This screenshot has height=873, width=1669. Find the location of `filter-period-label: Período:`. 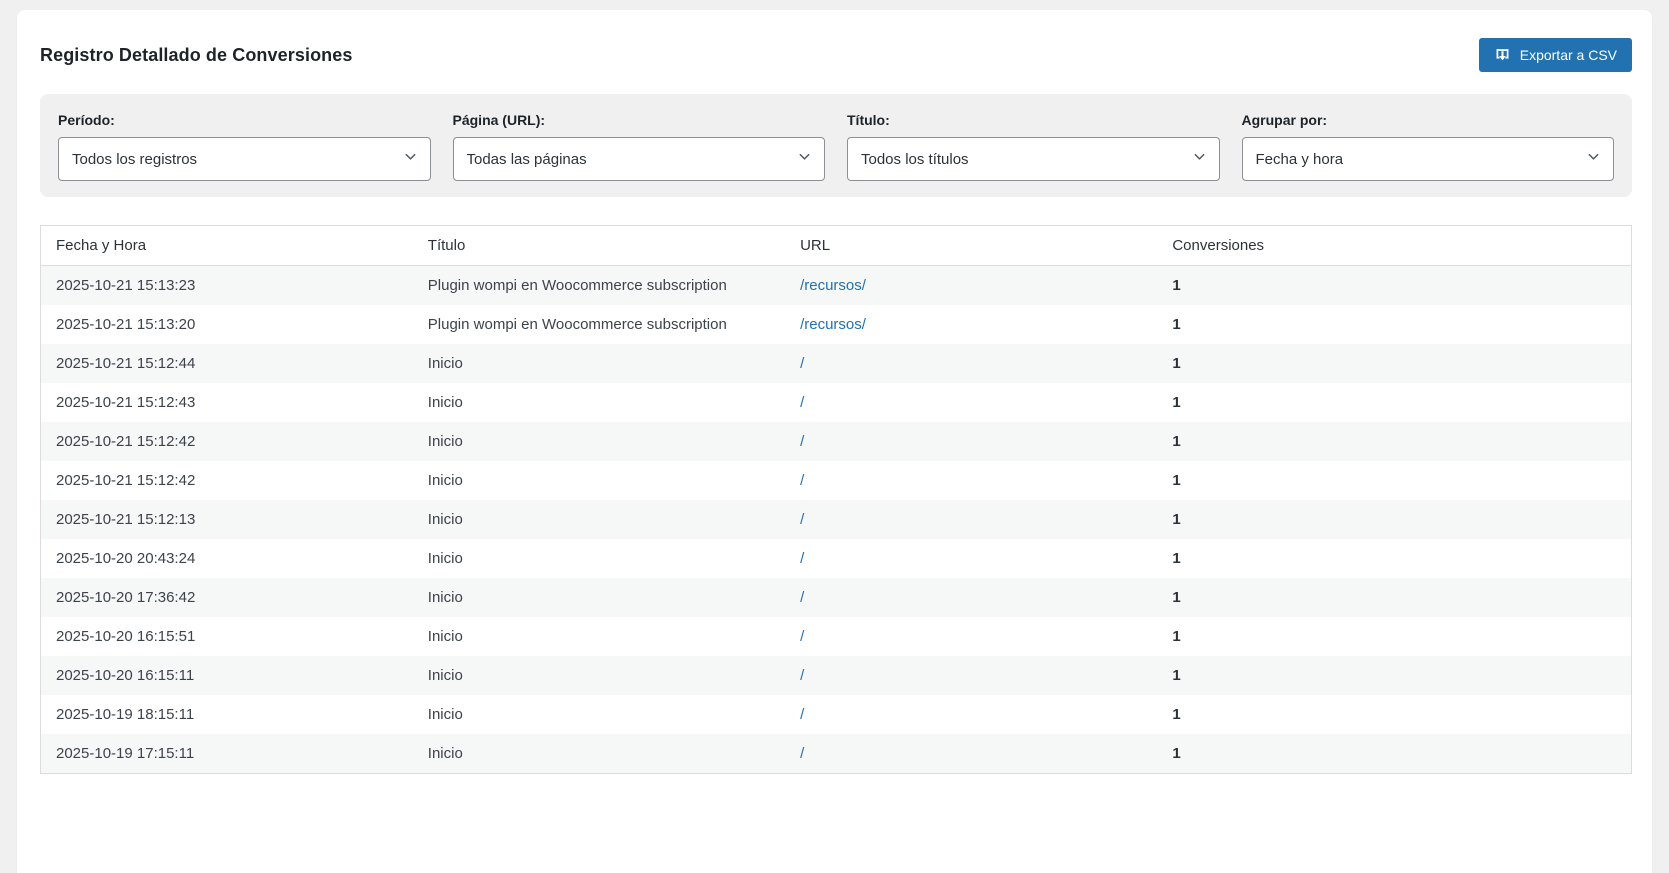

filter-period-label: Período: is located at coordinates (86, 120).